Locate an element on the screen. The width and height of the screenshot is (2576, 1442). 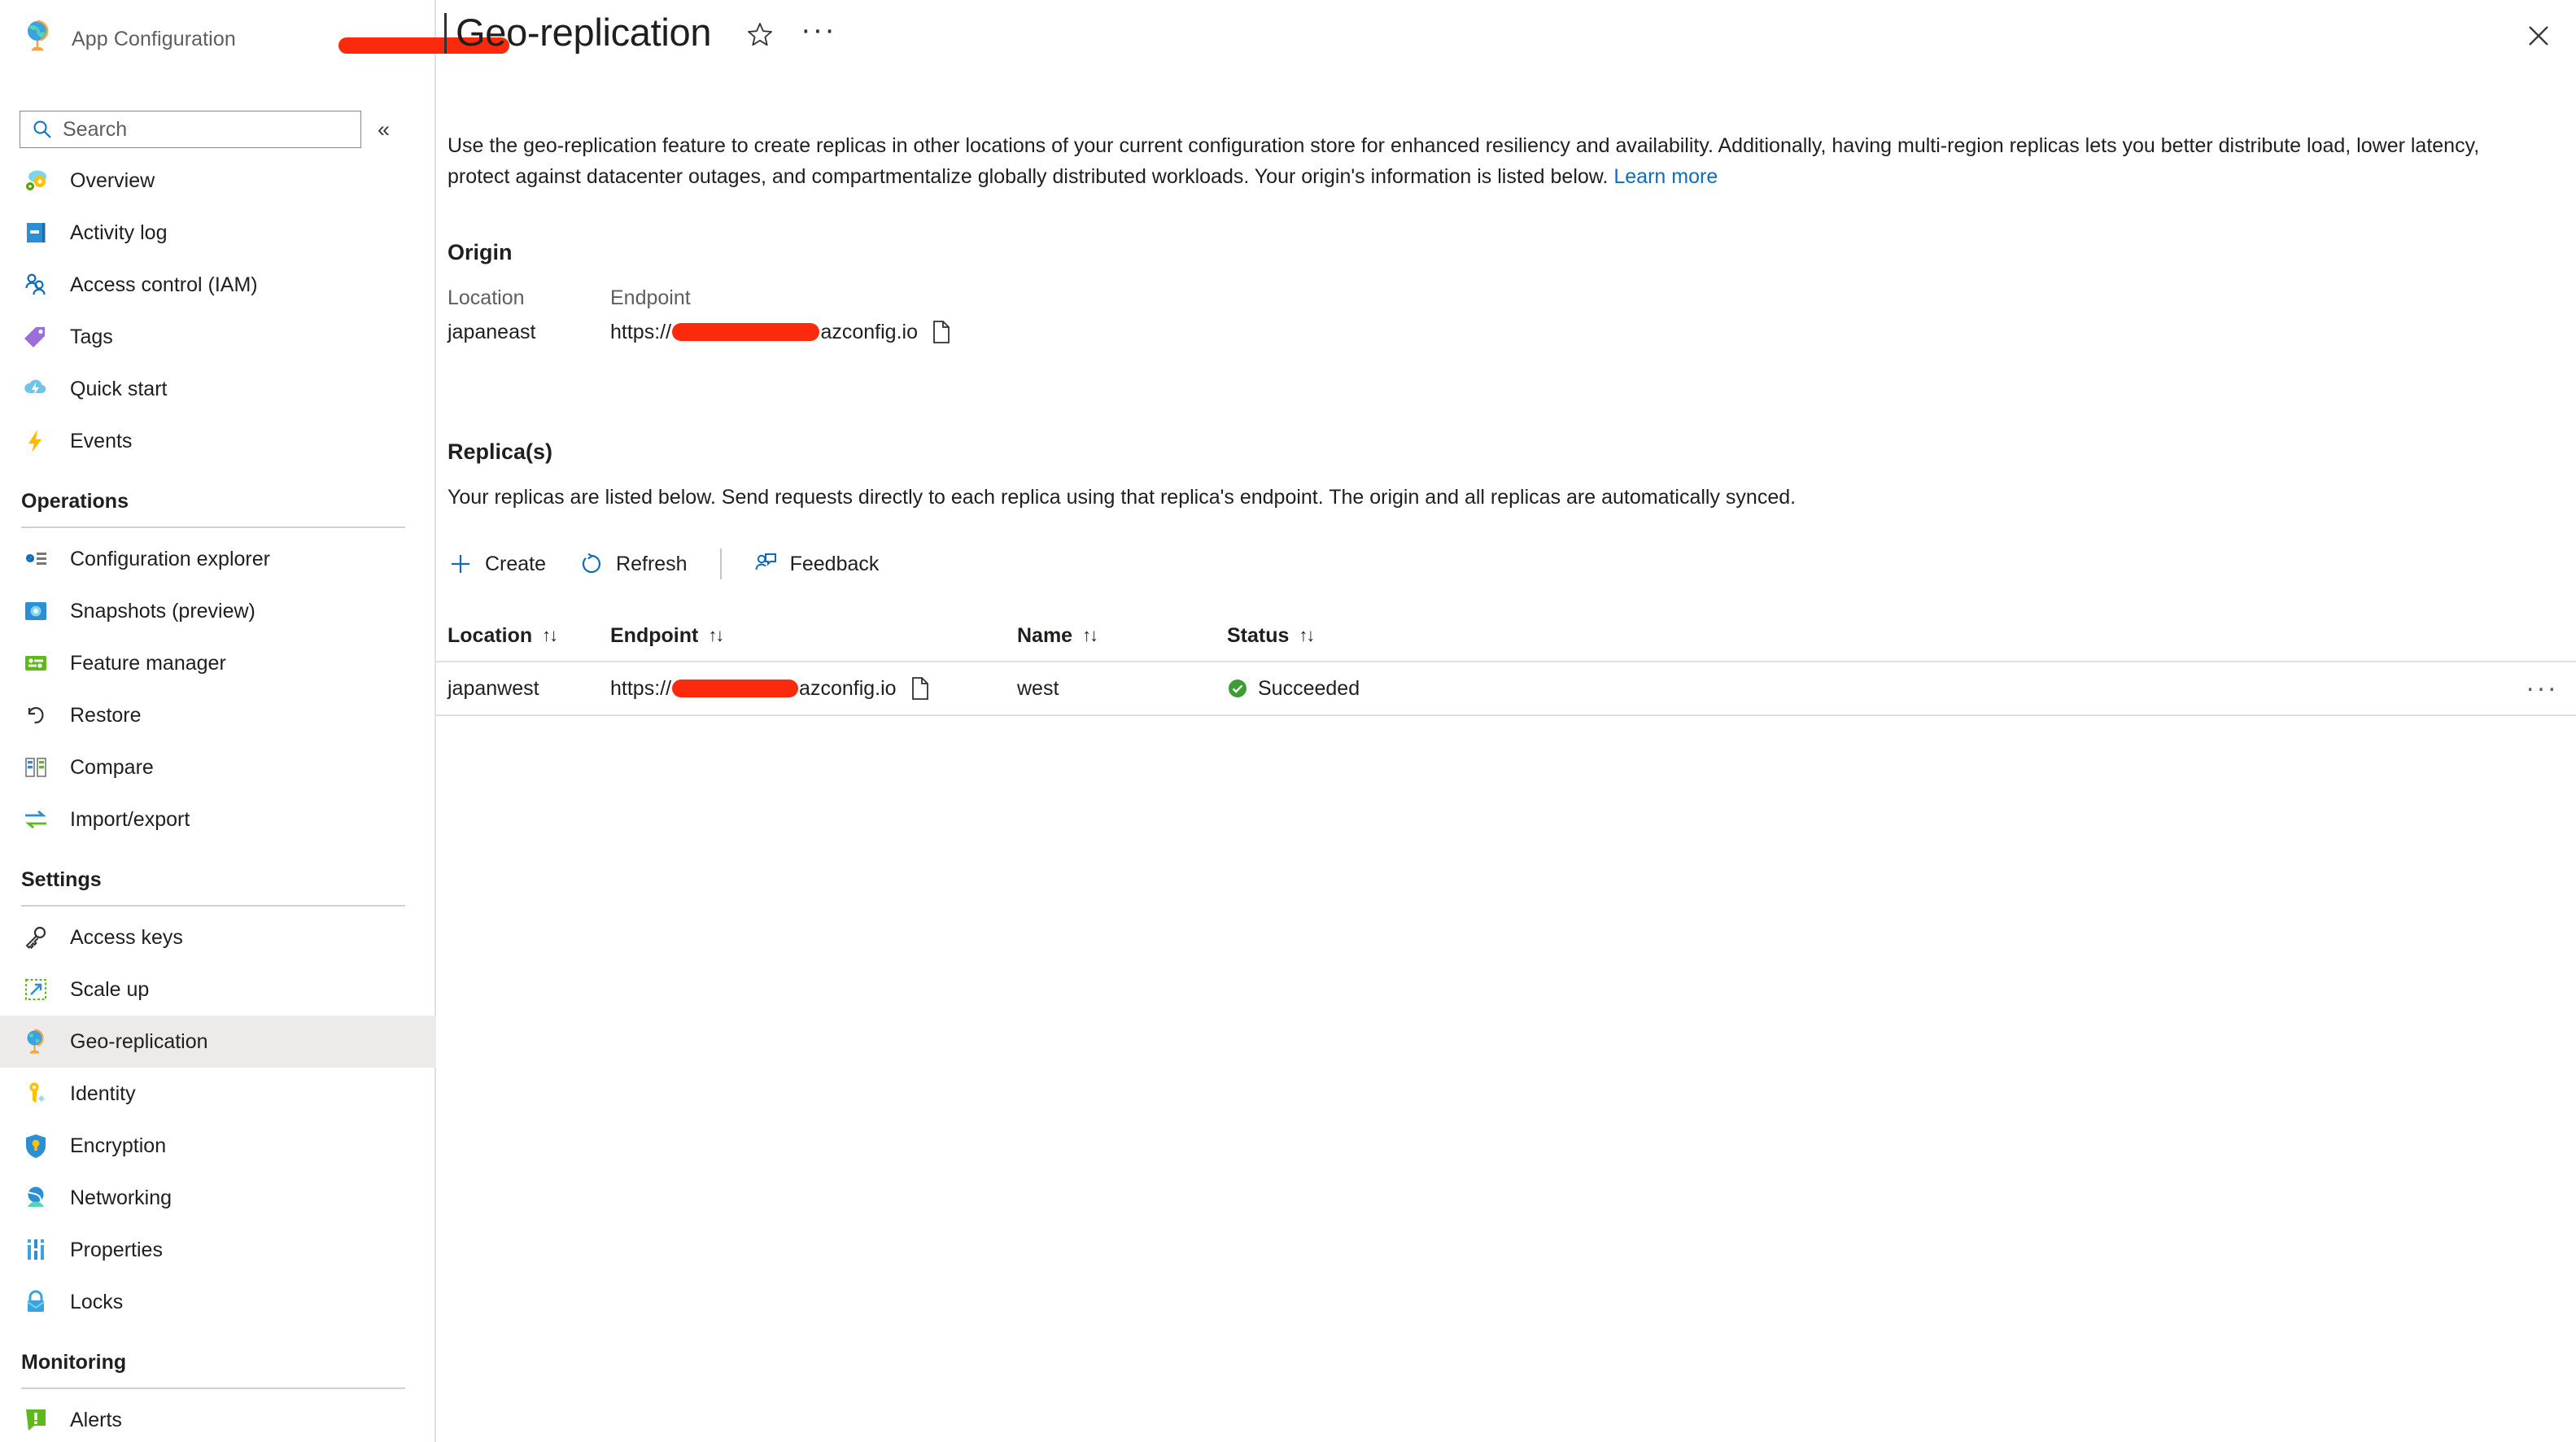
column-header-label: Status is located at coordinates (1258, 635).